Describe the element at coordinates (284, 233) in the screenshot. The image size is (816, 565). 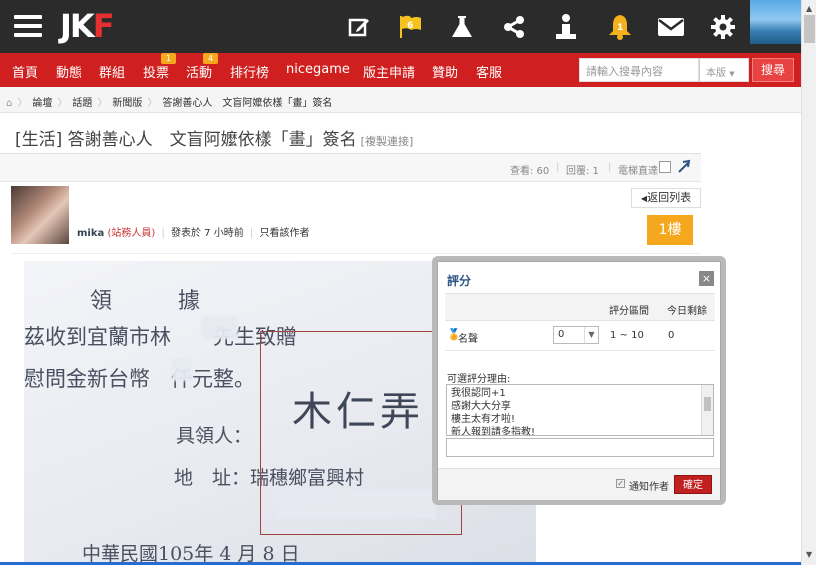
I see `only-author-link: 只看該作者` at that location.